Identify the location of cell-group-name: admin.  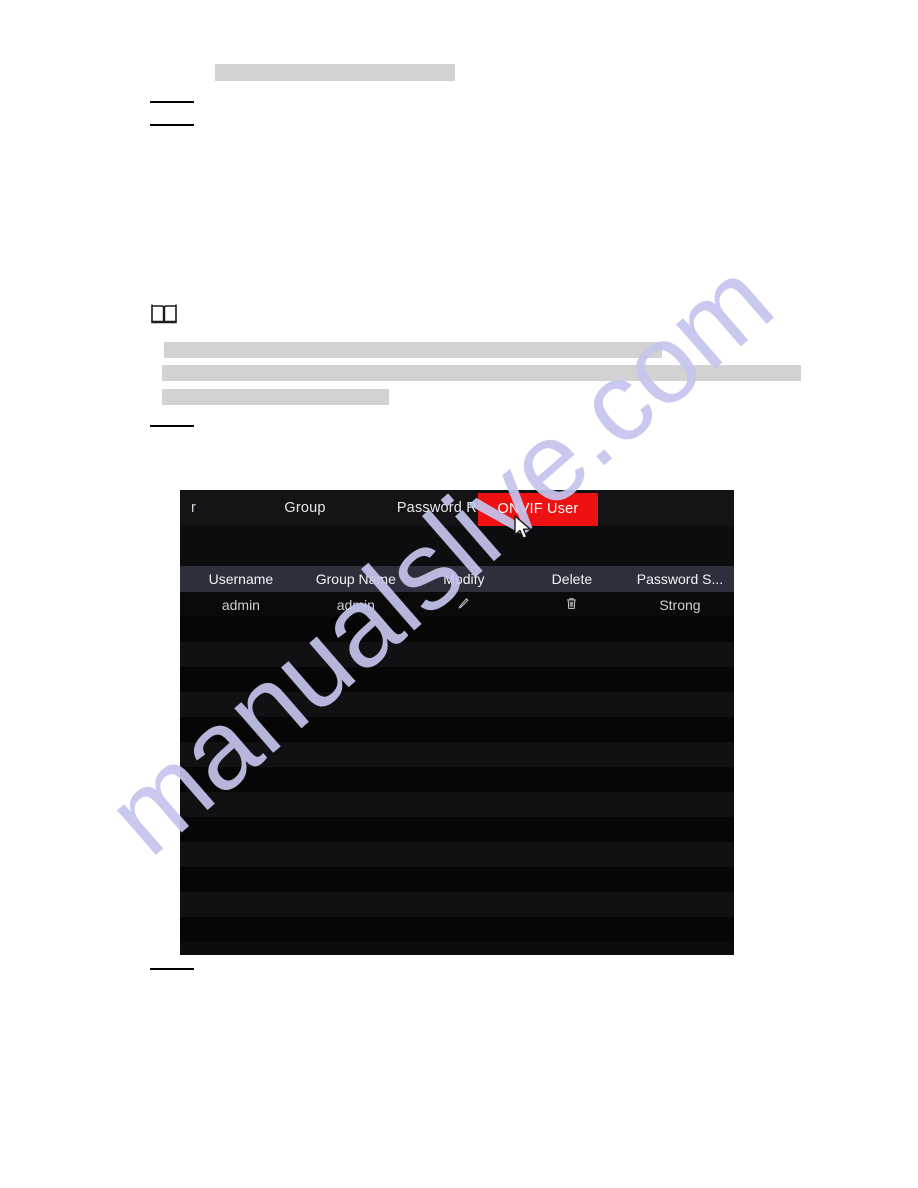
(355, 604).